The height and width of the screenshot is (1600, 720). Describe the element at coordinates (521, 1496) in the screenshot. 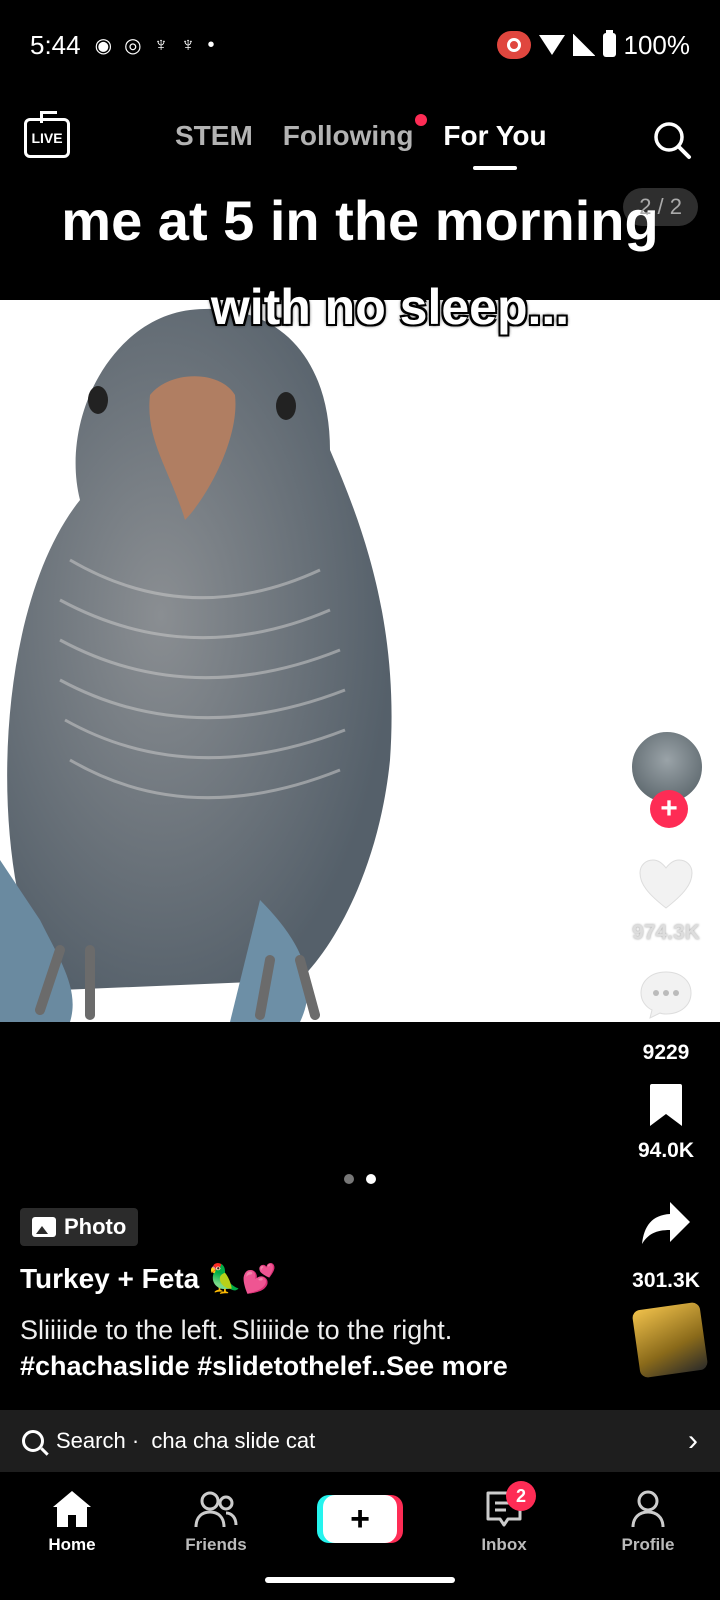

I see `inbox-badge: 2` at that location.